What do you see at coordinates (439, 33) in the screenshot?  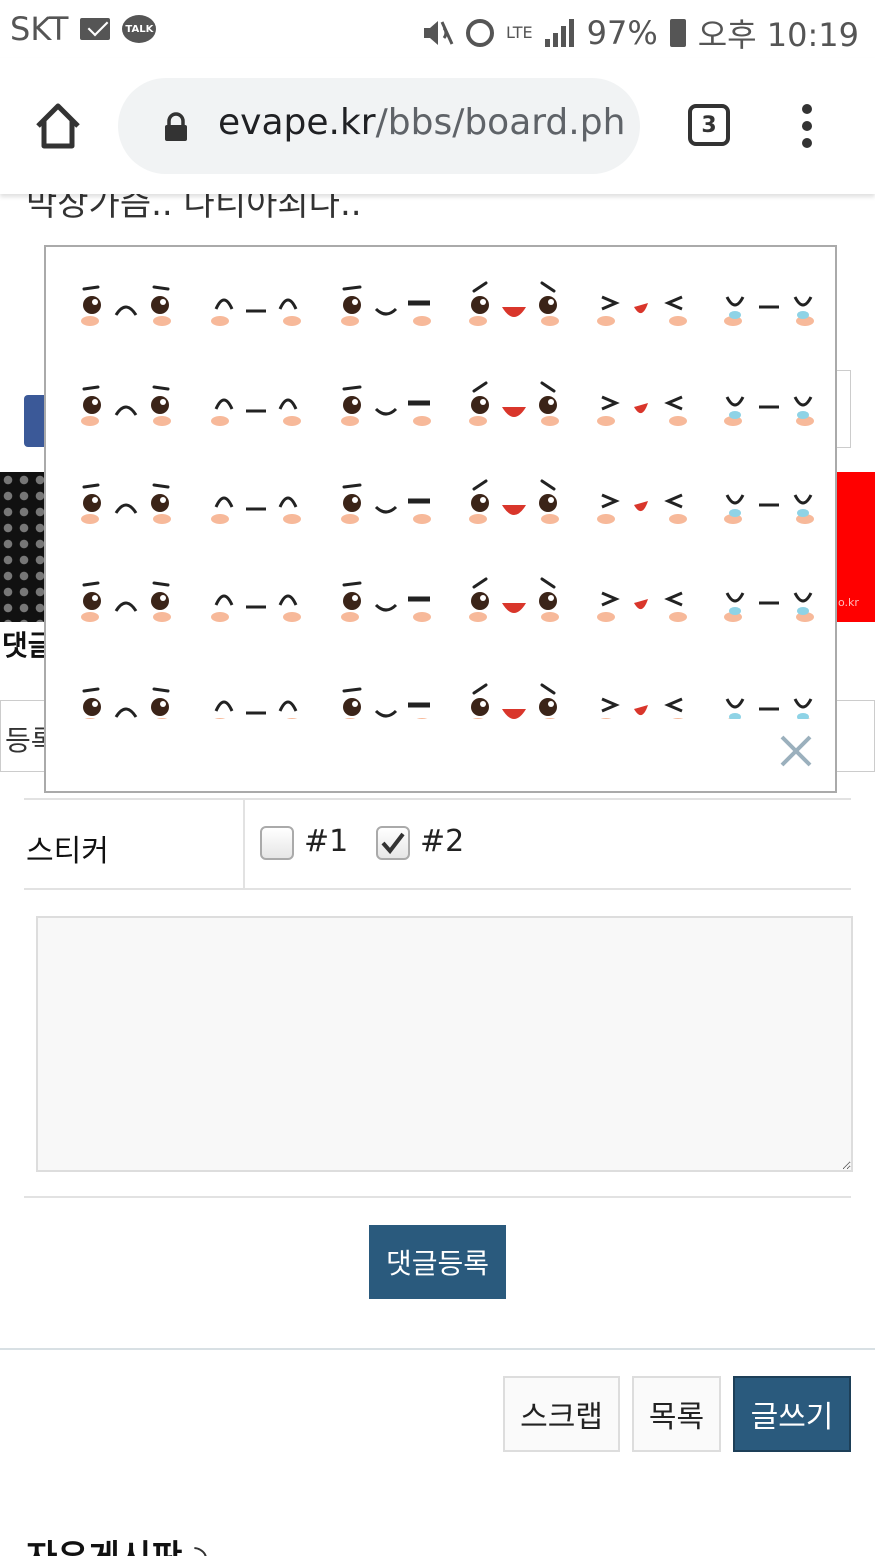 I see `mute-icon` at bounding box center [439, 33].